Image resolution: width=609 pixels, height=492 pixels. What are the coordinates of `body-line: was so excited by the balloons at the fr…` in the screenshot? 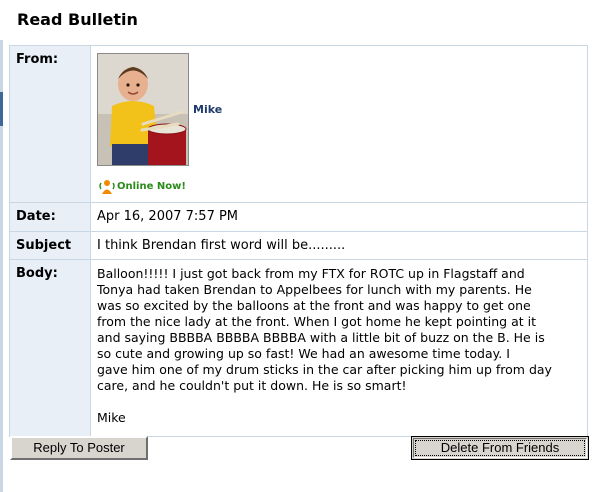 It's located at (314, 305).